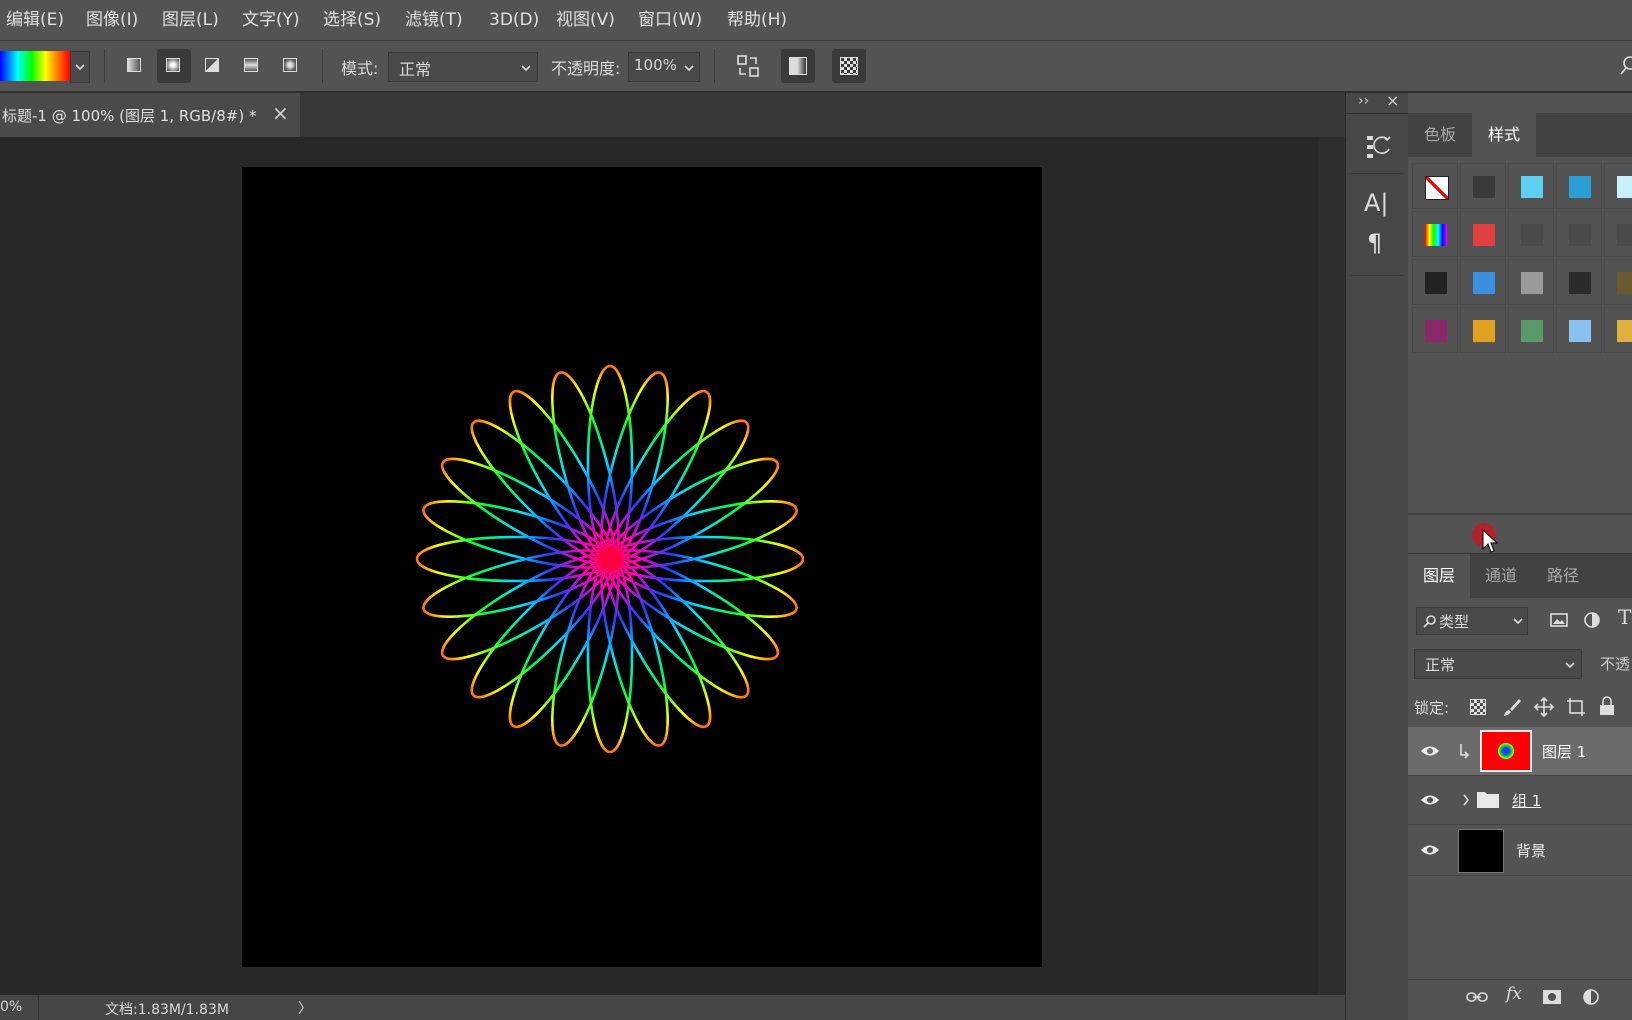 This screenshot has height=1020, width=1632. What do you see at coordinates (1498, 664) in the screenshot?
I see `layer-blend-mode-dropdown: 正常` at bounding box center [1498, 664].